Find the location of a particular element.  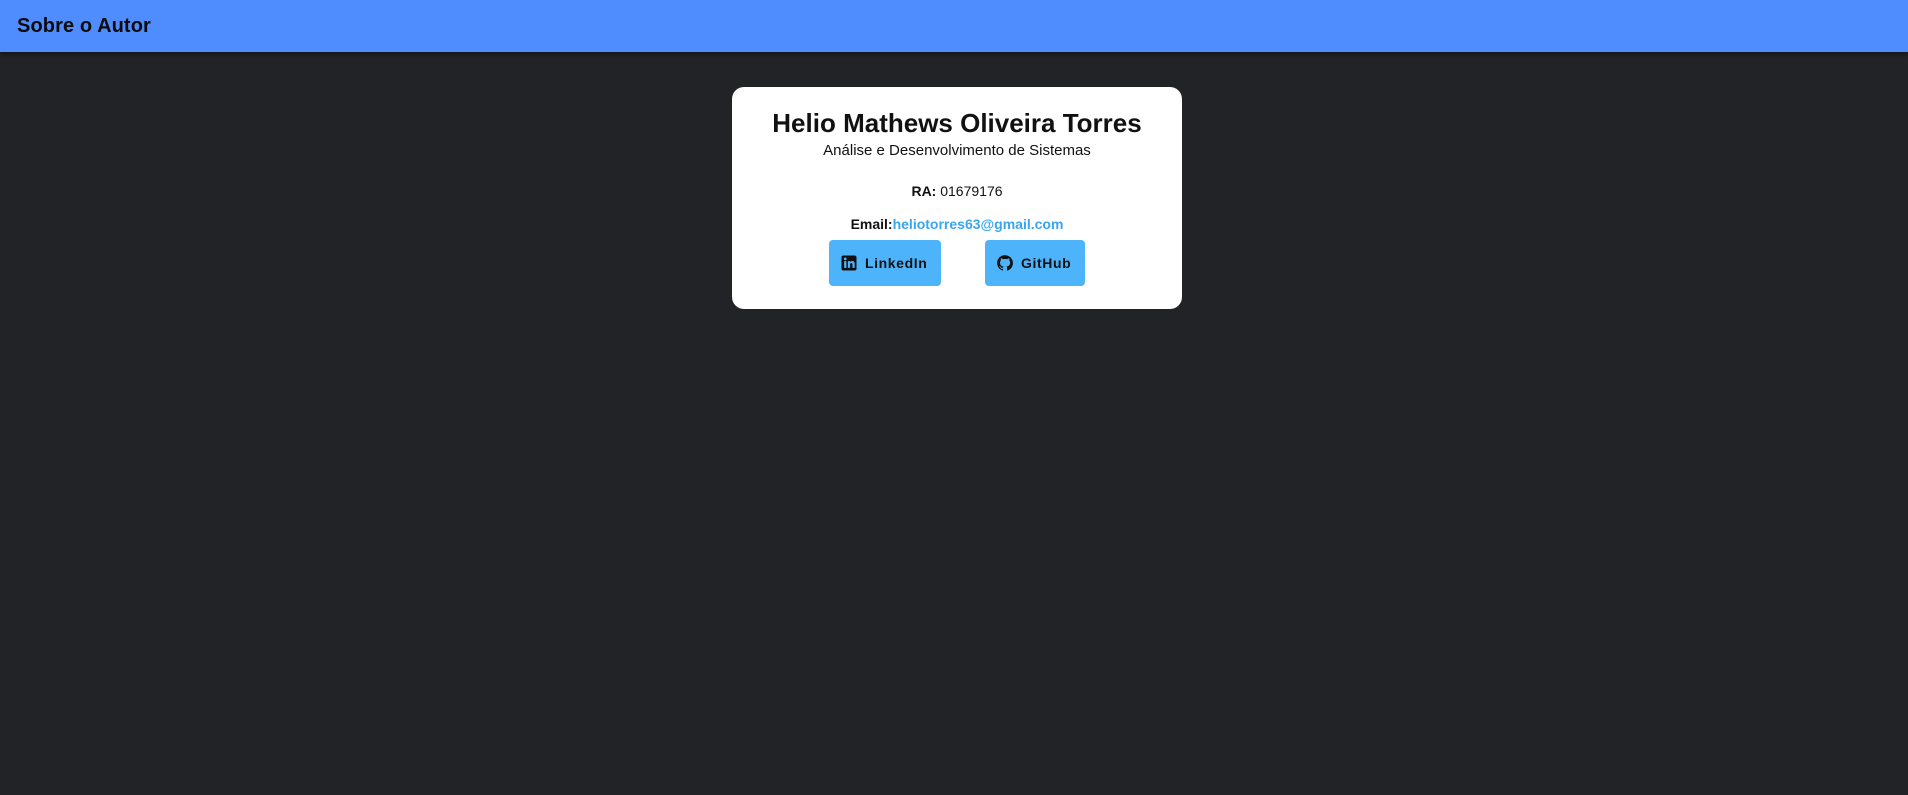

ra-line: RA: 01679176 is located at coordinates (957, 191).